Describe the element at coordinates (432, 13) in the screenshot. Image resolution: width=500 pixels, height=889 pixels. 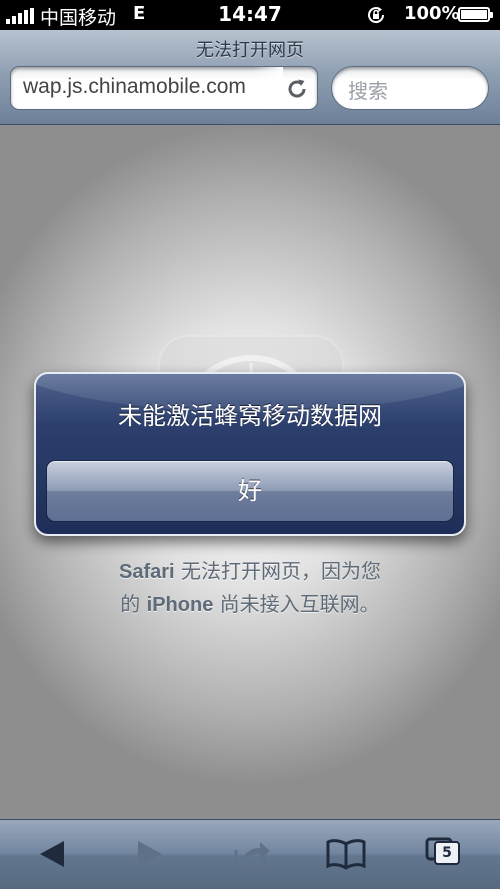
I see `battery-percentage: 100%` at that location.